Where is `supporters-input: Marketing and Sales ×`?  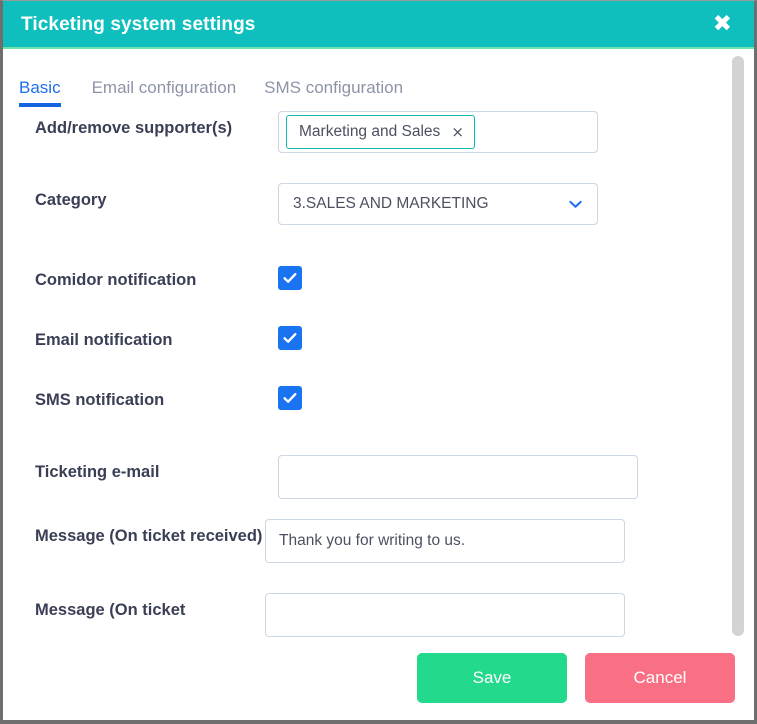 supporters-input: Marketing and Sales × is located at coordinates (438, 132).